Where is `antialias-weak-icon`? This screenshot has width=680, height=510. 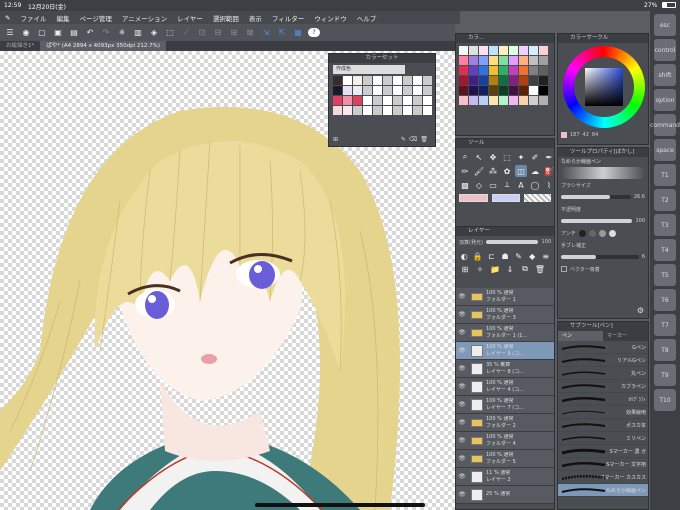
antialias-weak-icon is located at coordinates (592, 233).